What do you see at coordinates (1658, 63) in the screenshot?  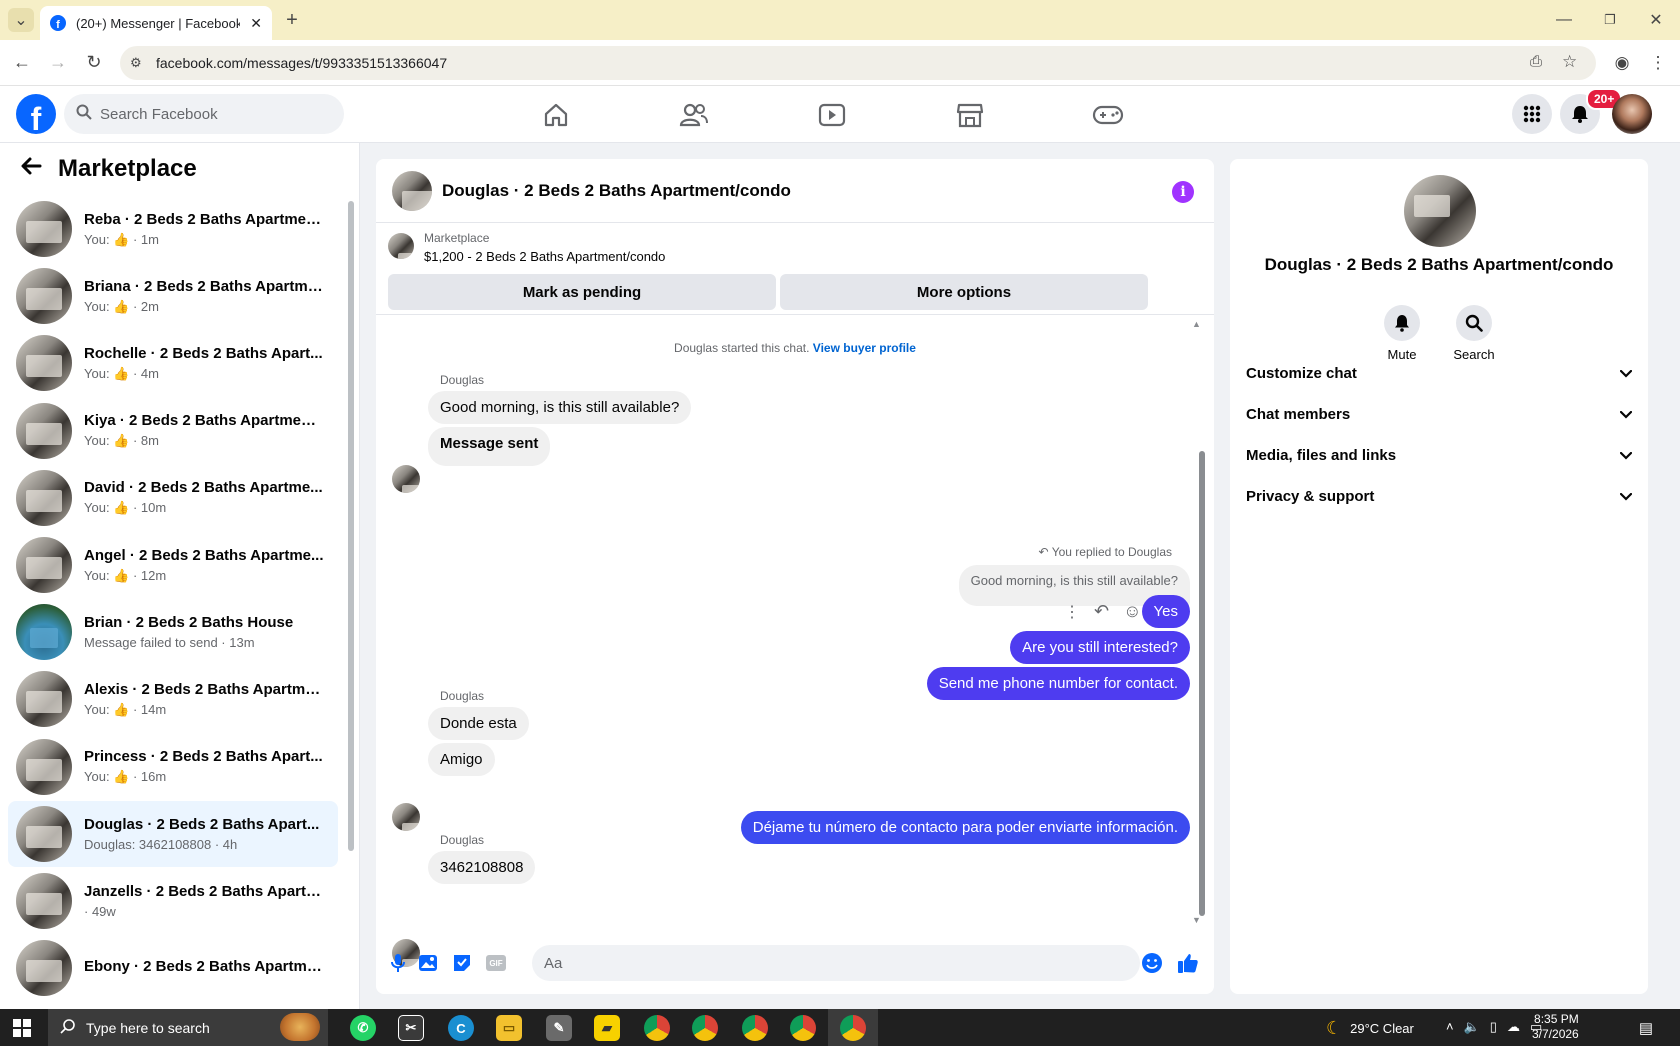 I see `browser-menu-icon: ⋮` at bounding box center [1658, 63].